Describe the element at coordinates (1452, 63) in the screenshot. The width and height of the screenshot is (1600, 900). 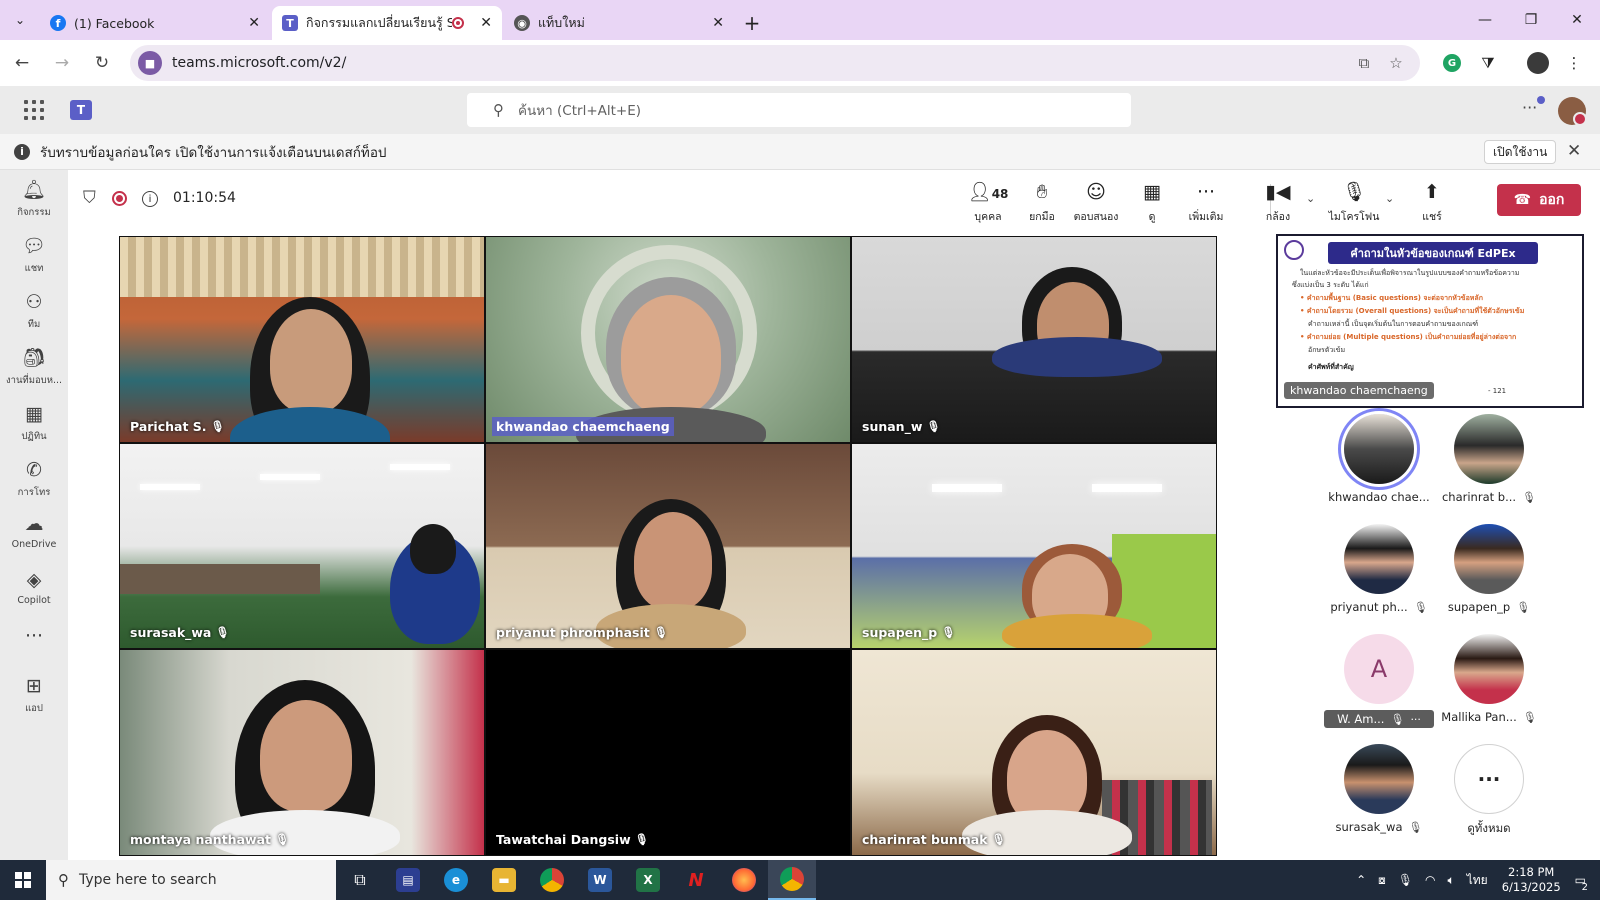
I see `grammarly-extension-icon: G` at that location.